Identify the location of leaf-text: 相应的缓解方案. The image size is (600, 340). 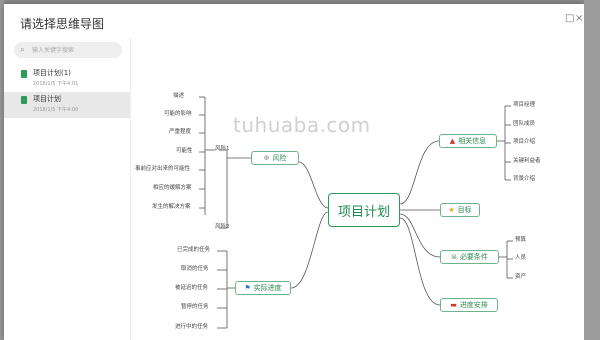
(172, 188).